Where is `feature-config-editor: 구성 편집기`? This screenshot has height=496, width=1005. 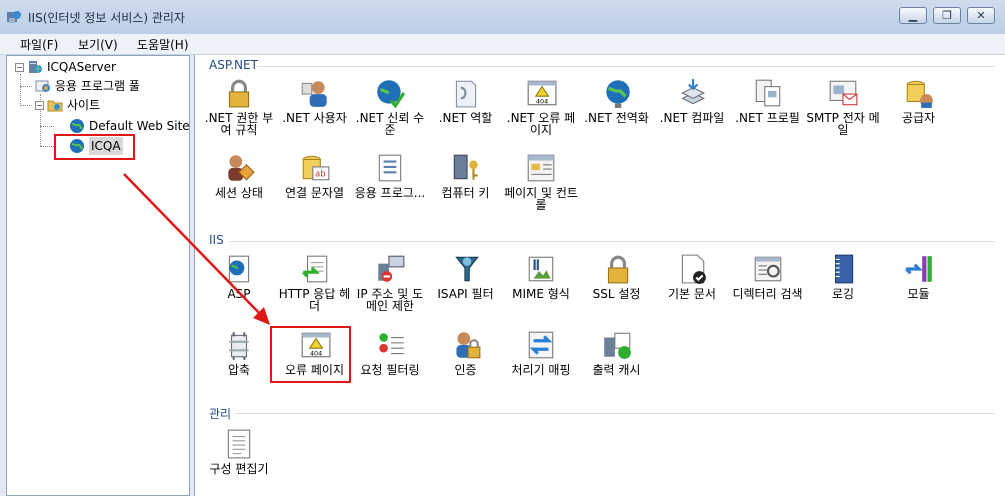
feature-config-editor: 구성 편집기 is located at coordinates (239, 451).